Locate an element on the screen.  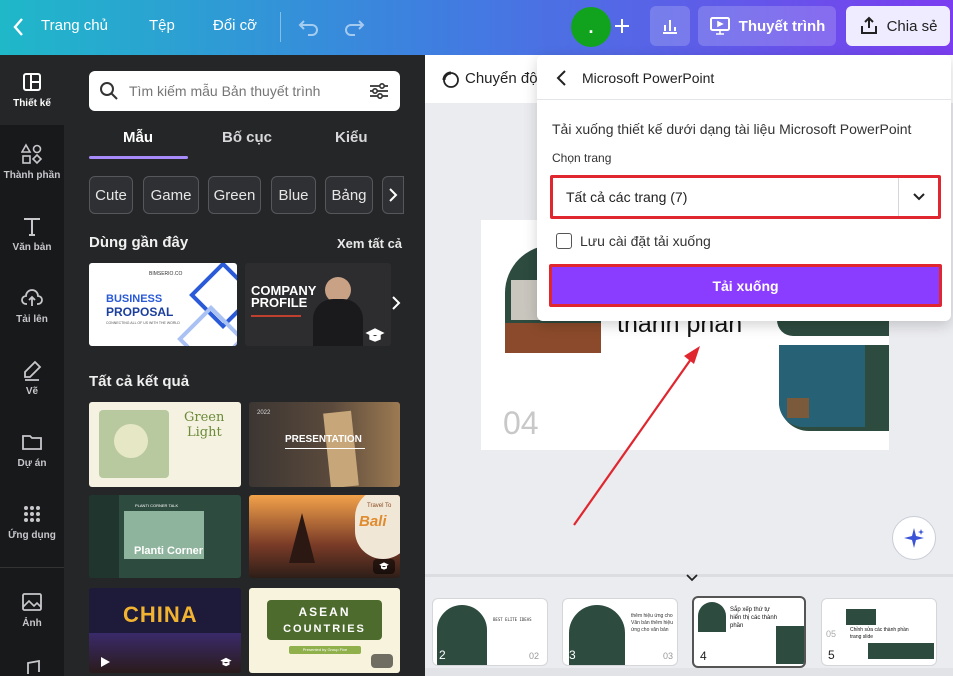
tab-templates: Mẫu is located at coordinates (138, 137).